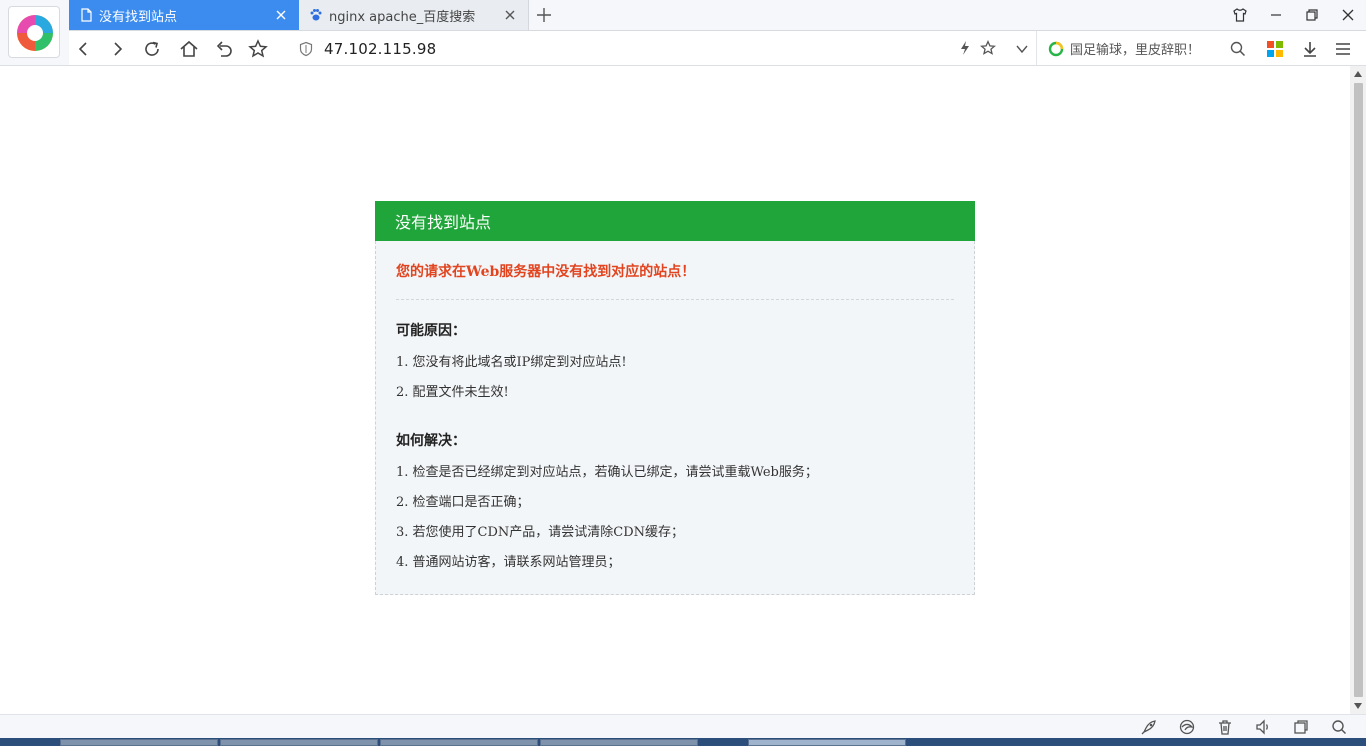  I want to click on scroll-down-arrow-icon, so click(1358, 706).